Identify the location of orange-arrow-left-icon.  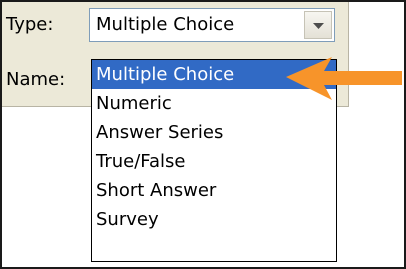
(344, 78).